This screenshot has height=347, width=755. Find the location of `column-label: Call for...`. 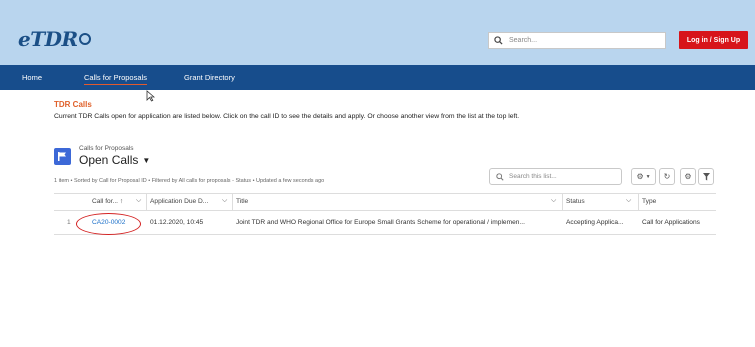

column-label: Call for... is located at coordinates (105, 201).